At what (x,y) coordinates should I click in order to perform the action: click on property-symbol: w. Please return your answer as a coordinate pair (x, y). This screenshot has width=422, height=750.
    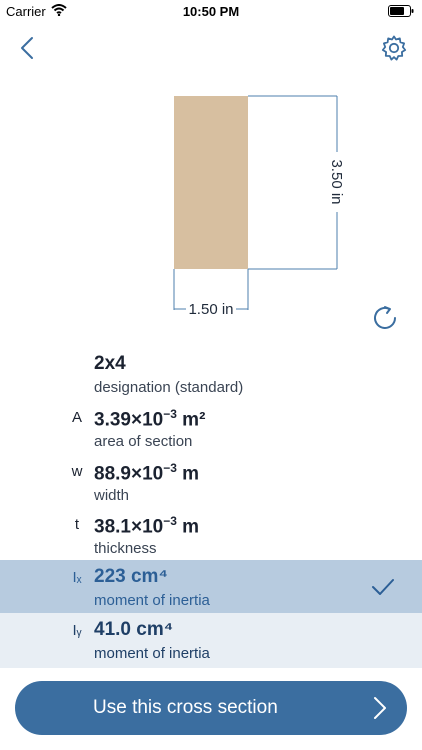
    Looking at the image, I should click on (77, 471).